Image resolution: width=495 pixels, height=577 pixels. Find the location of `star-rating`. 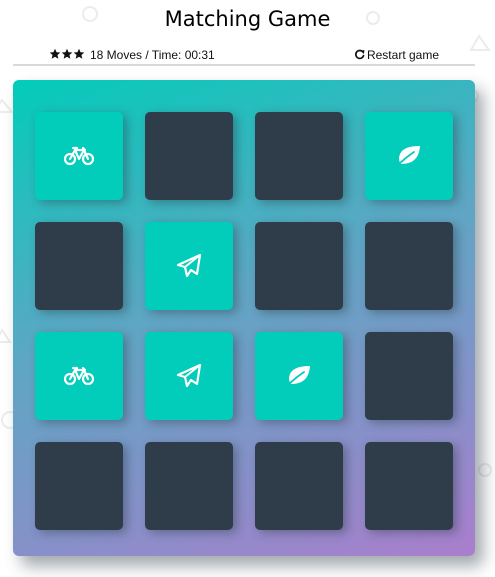

star-rating is located at coordinates (67, 55).